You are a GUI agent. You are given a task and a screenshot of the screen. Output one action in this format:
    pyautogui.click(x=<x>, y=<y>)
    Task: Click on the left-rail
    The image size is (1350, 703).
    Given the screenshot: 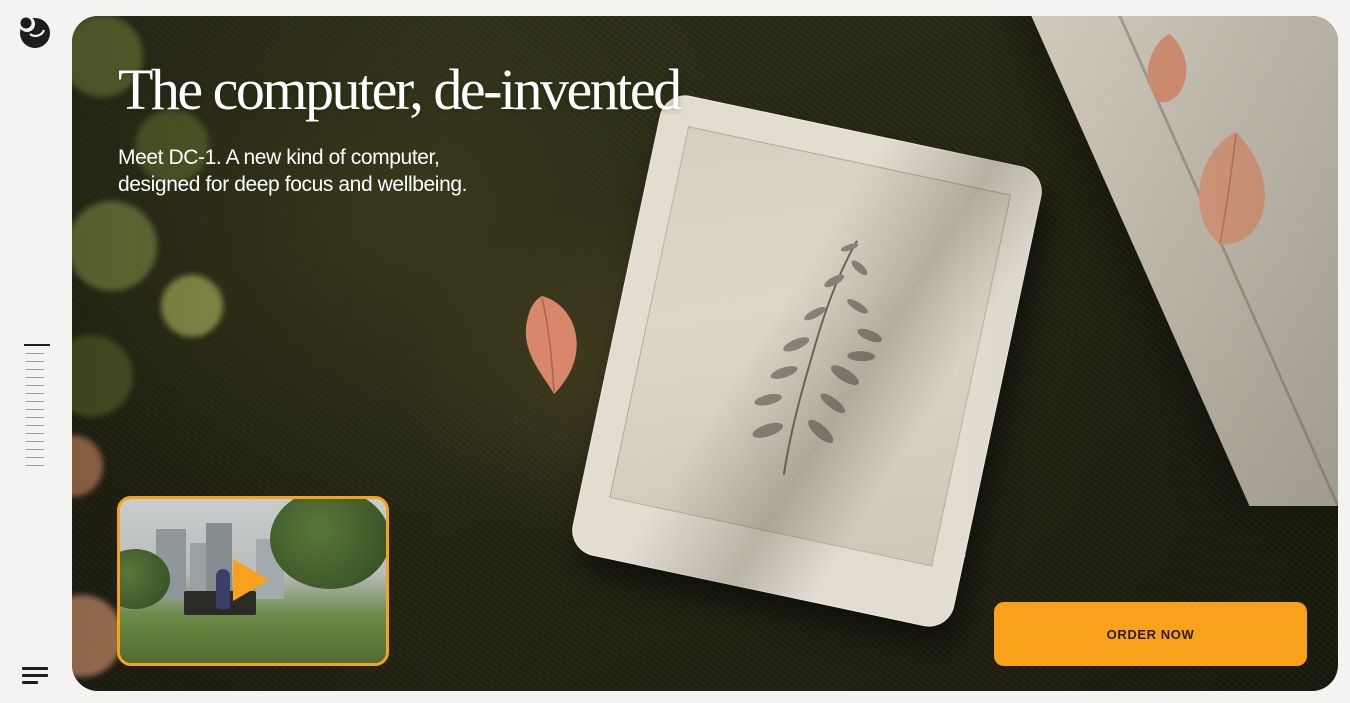 What is the action you would take?
    pyautogui.click(x=36, y=351)
    